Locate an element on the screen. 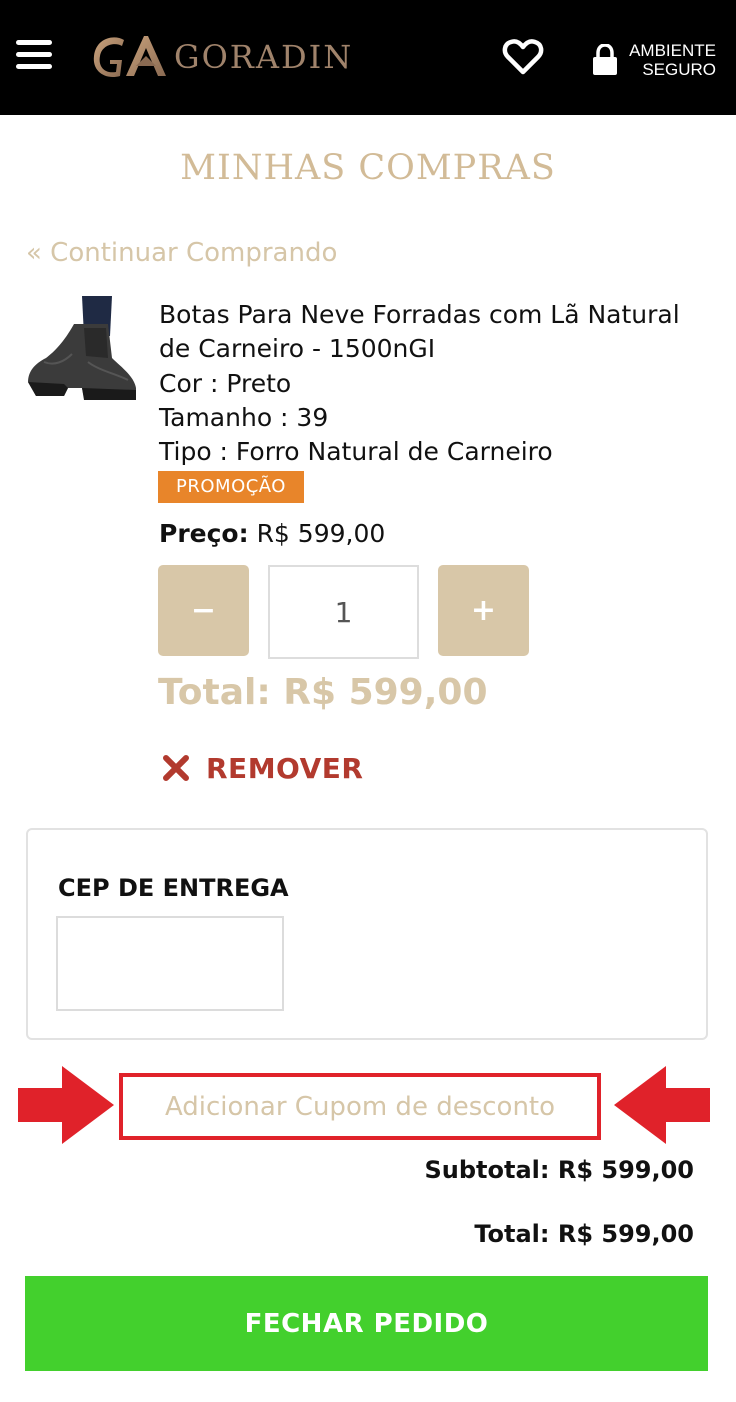  close-x-icon is located at coordinates (176, 768).